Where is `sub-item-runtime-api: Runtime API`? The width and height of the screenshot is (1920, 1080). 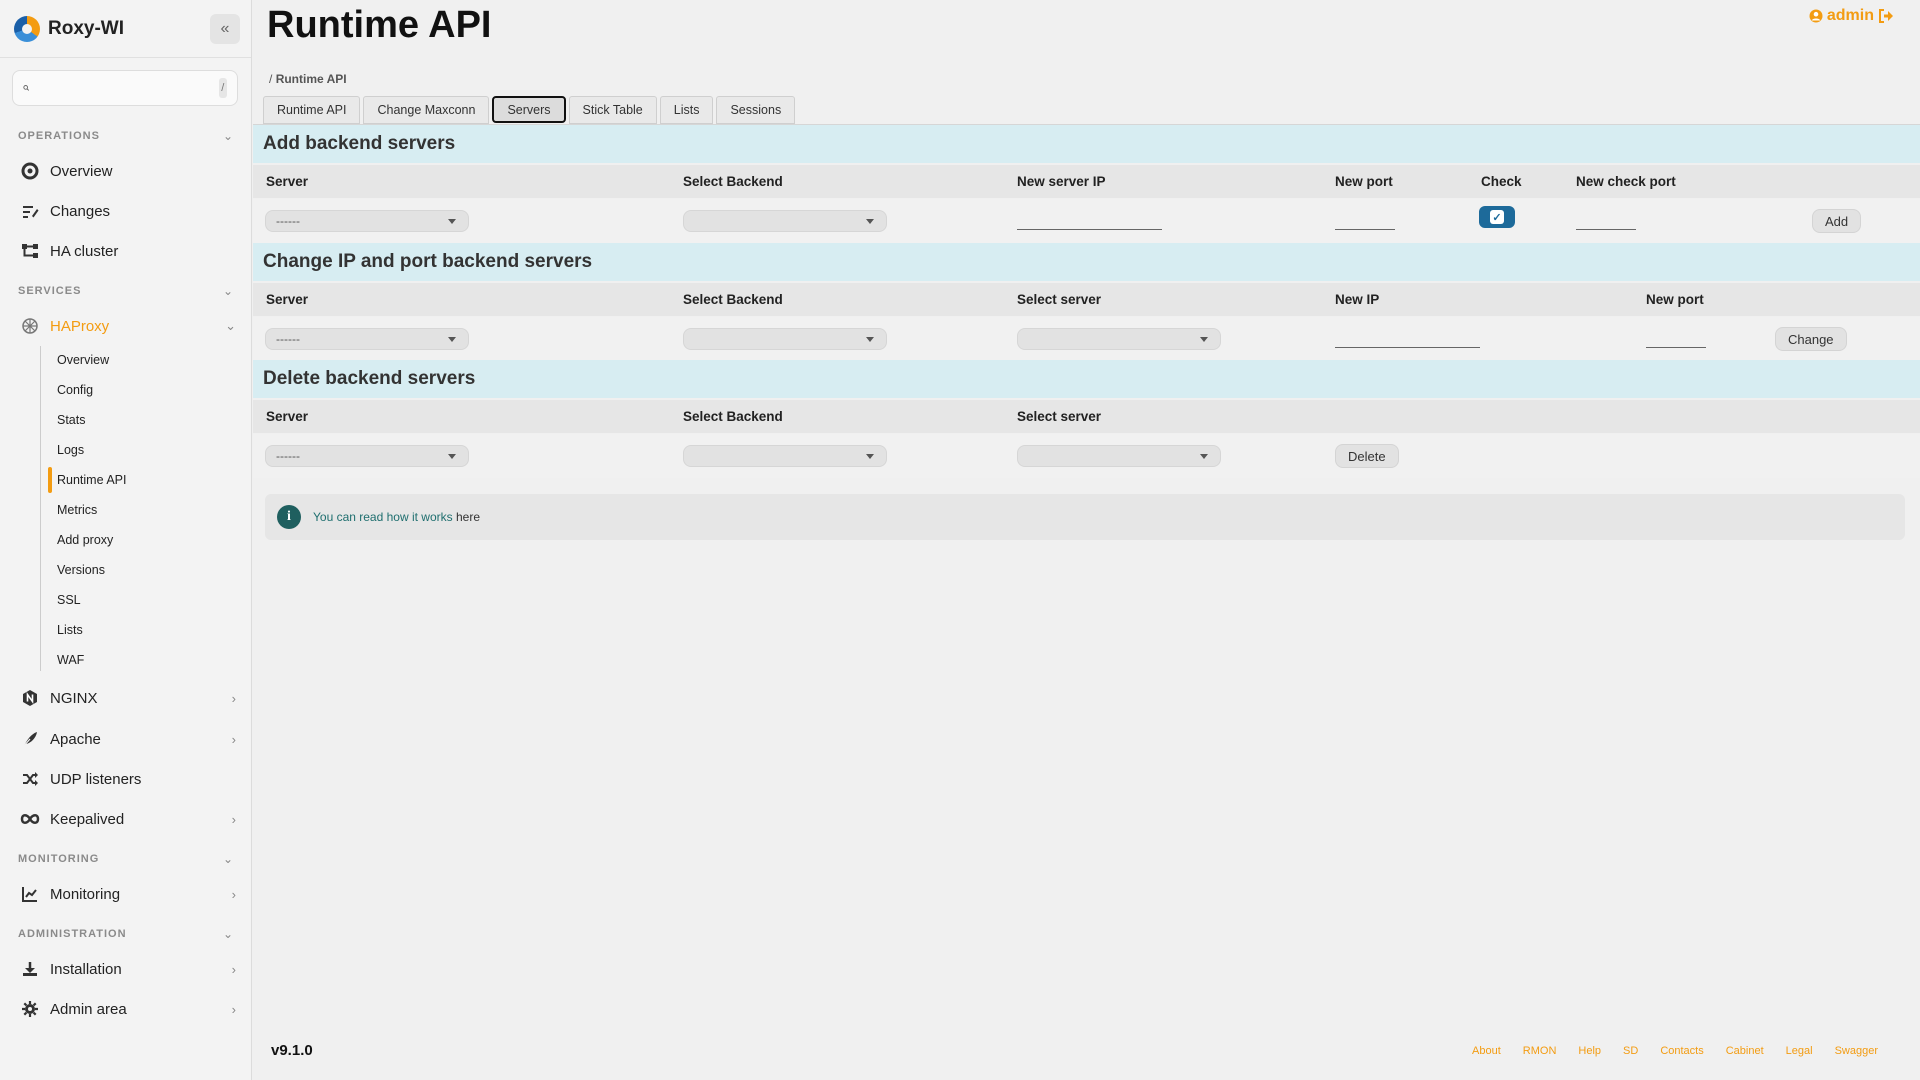
sub-item-runtime-api: Runtime API is located at coordinates (91, 480).